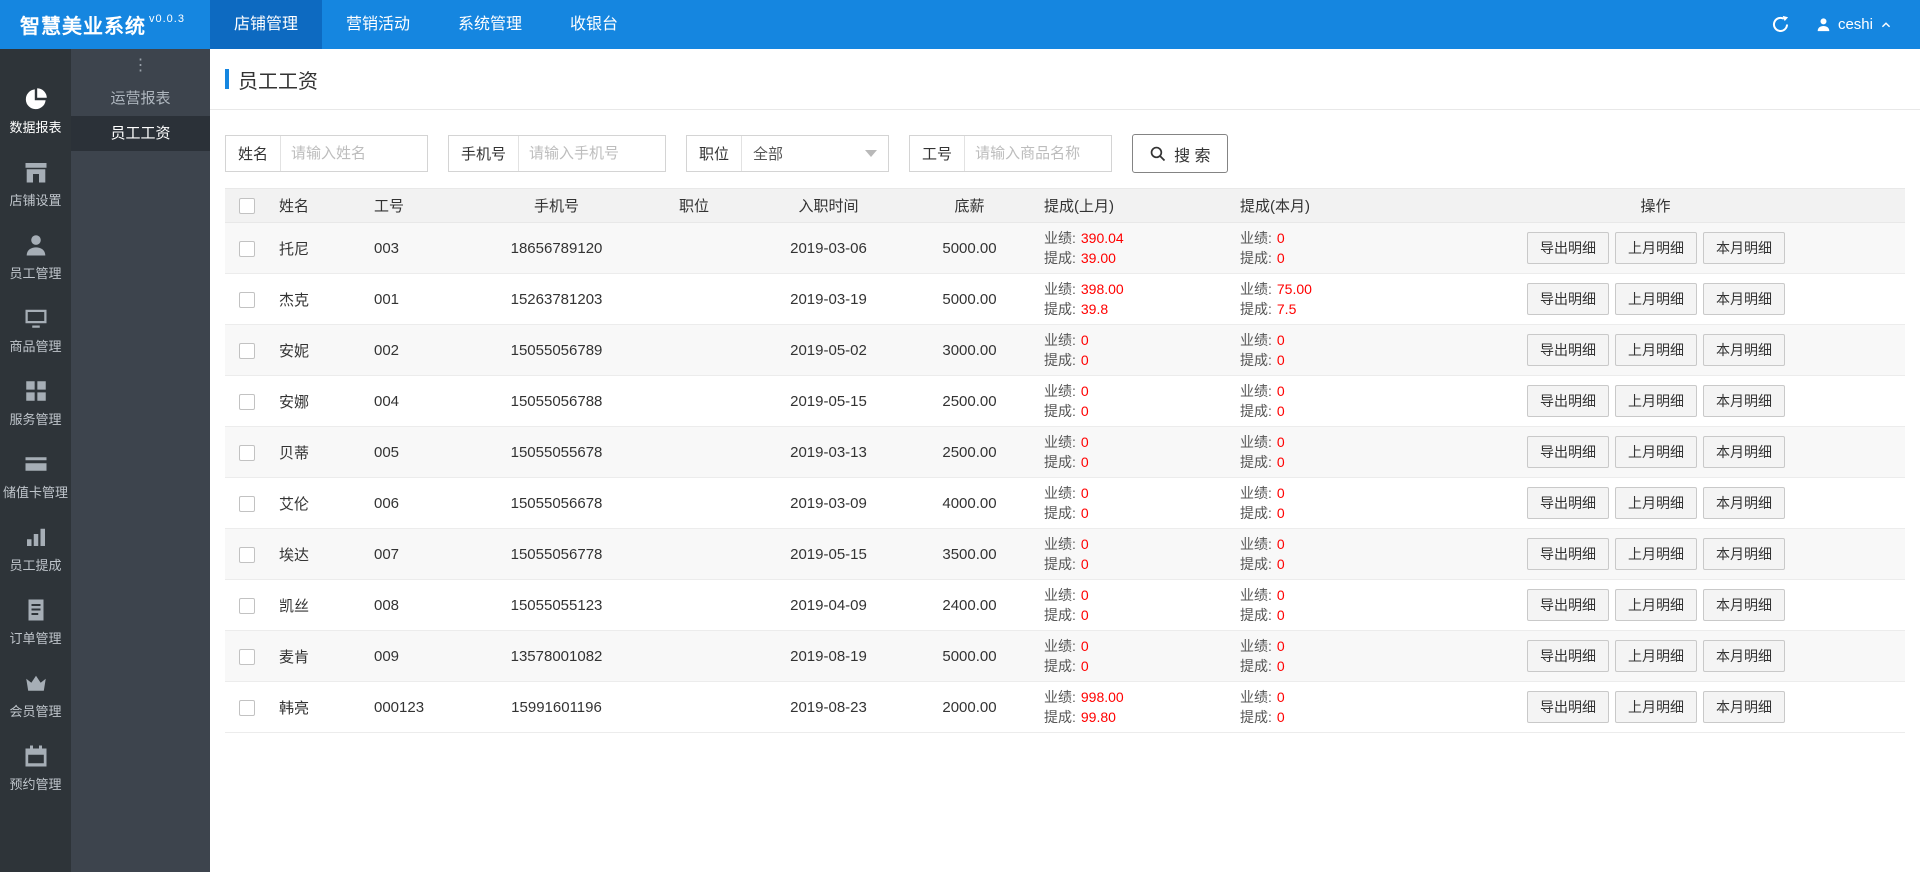 Image resolution: width=1920 pixels, height=872 pixels. Describe the element at coordinates (490, 24) in the screenshot. I see `nav-item: 系统管理` at that location.